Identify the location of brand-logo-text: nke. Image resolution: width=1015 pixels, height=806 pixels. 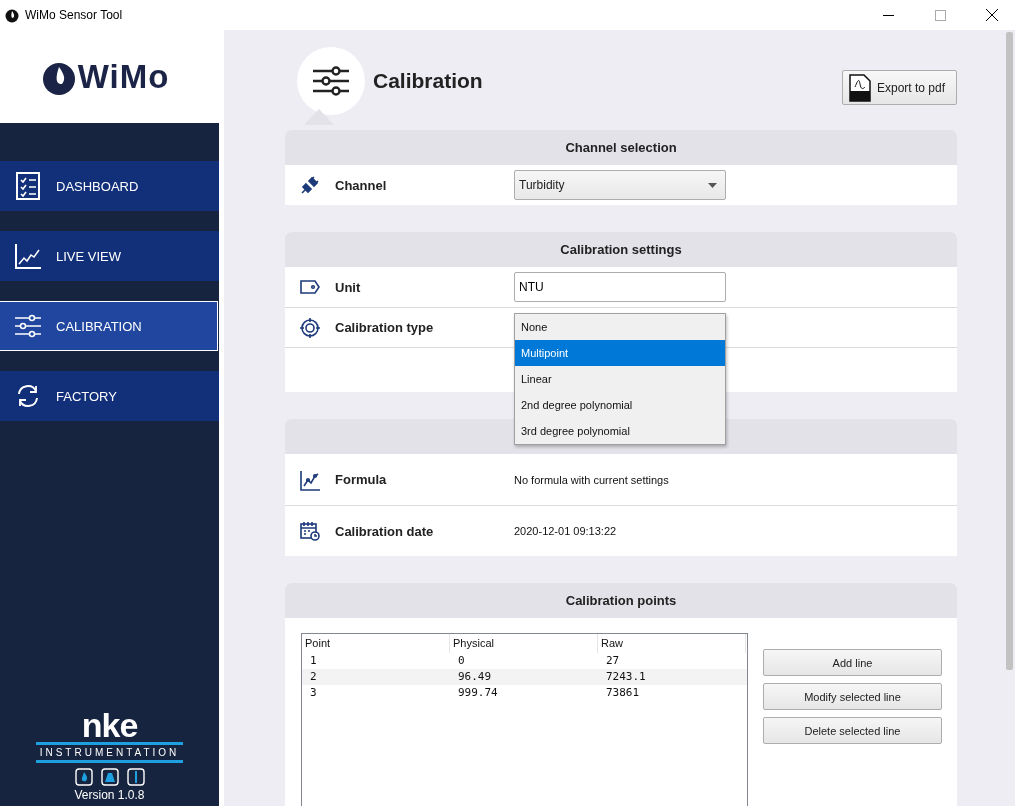
(109, 725).